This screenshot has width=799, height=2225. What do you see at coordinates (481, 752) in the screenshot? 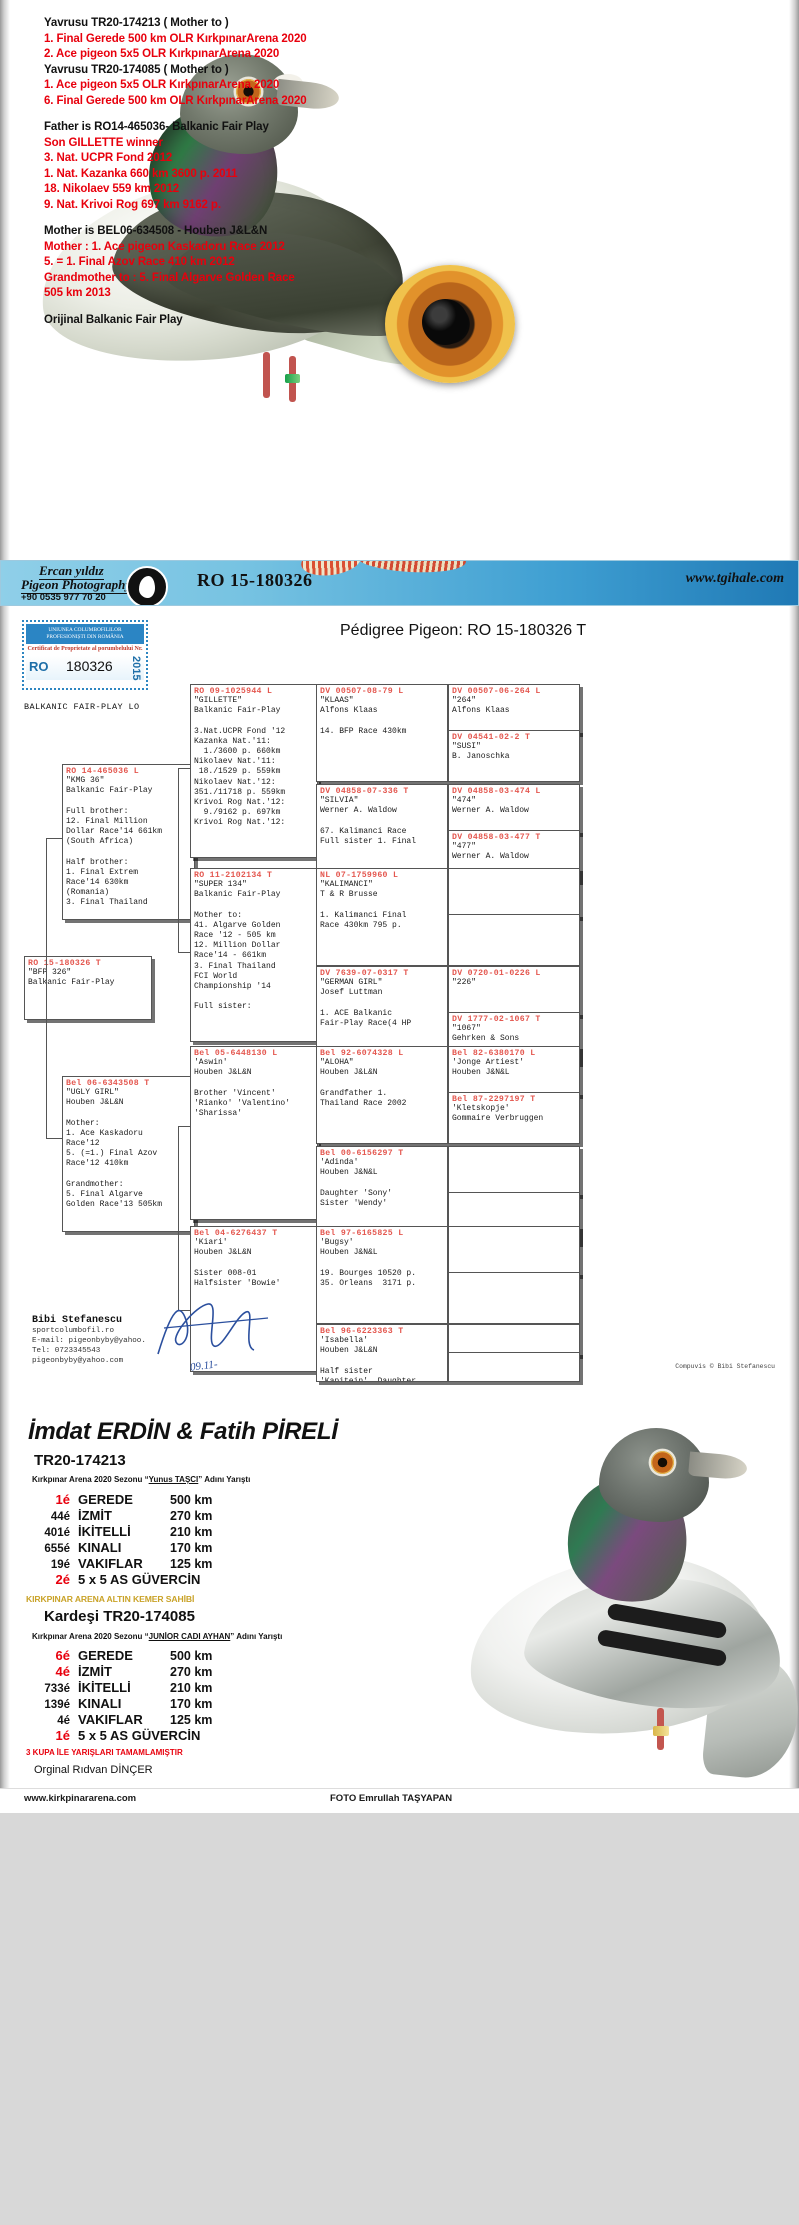
I see `pedigree-box-text: "SUSI" B. Janoschka` at bounding box center [481, 752].